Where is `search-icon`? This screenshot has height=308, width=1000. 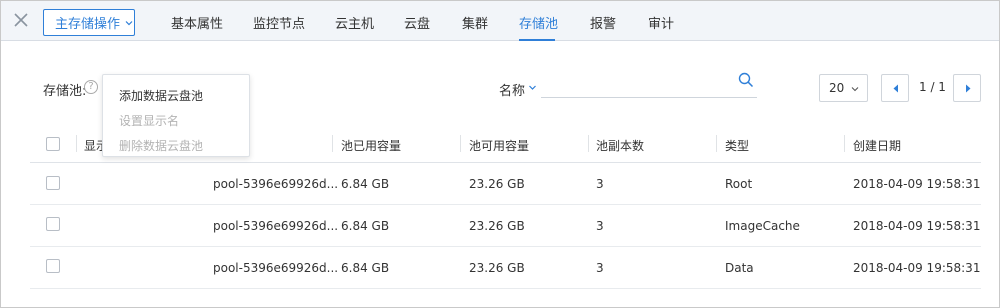 search-icon is located at coordinates (746, 80).